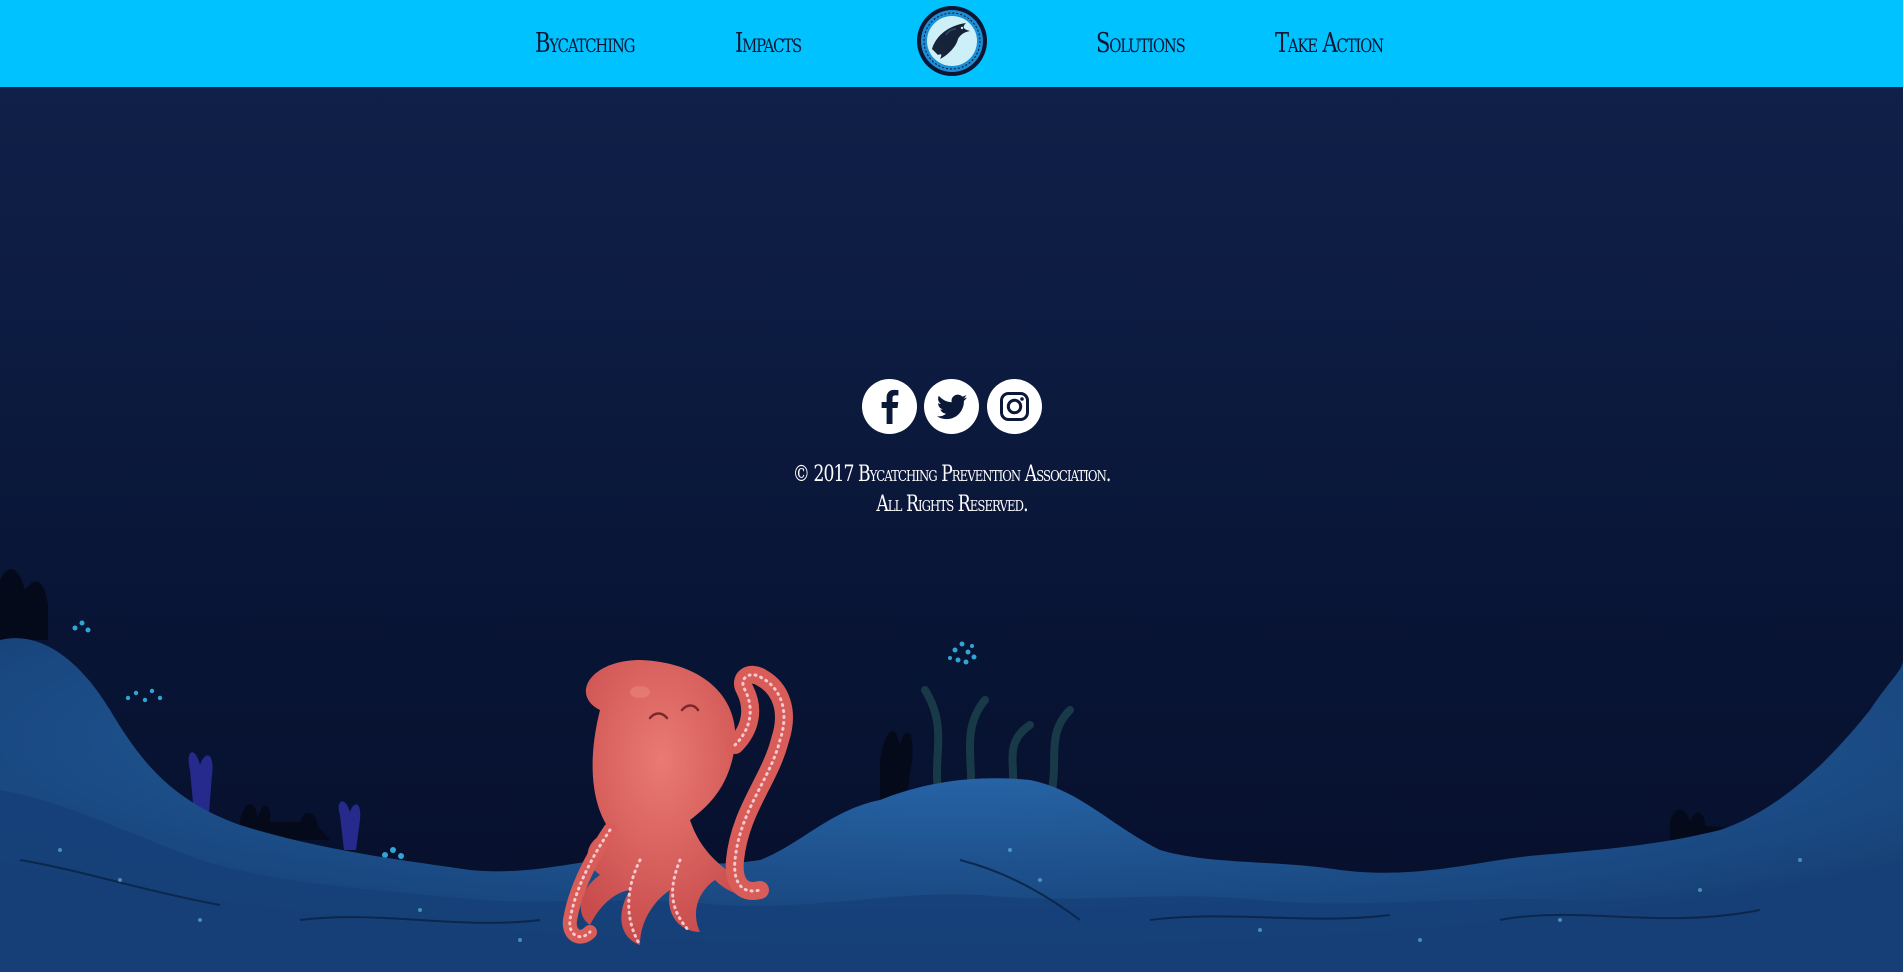 This screenshot has width=1903, height=972. I want to click on top-nav-bar: Bycatching Impacts Solutions Take Action, so click(951, 43).